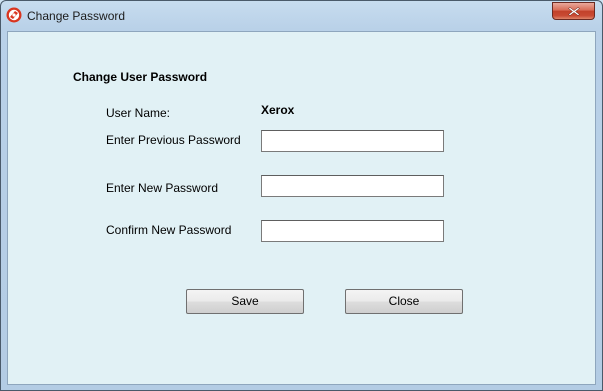 This screenshot has height=391, width=603. I want to click on previous-password-field, so click(352, 141).